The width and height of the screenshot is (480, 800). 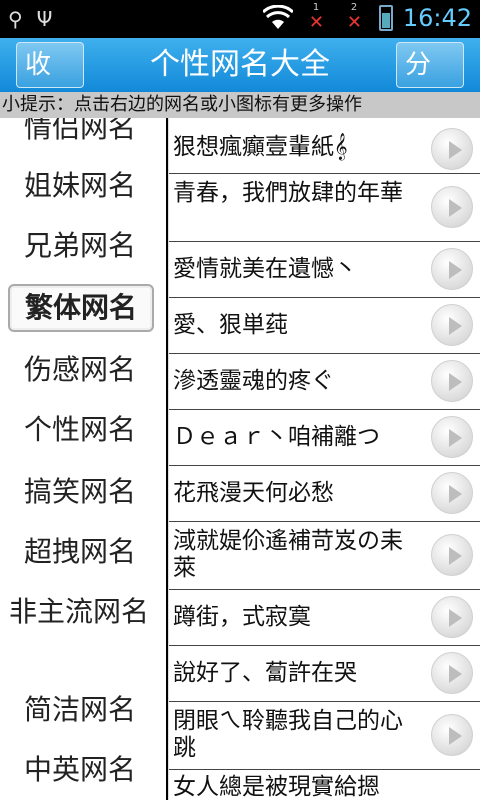 I want to click on page-title: 个性网名大全, so click(x=240, y=64).